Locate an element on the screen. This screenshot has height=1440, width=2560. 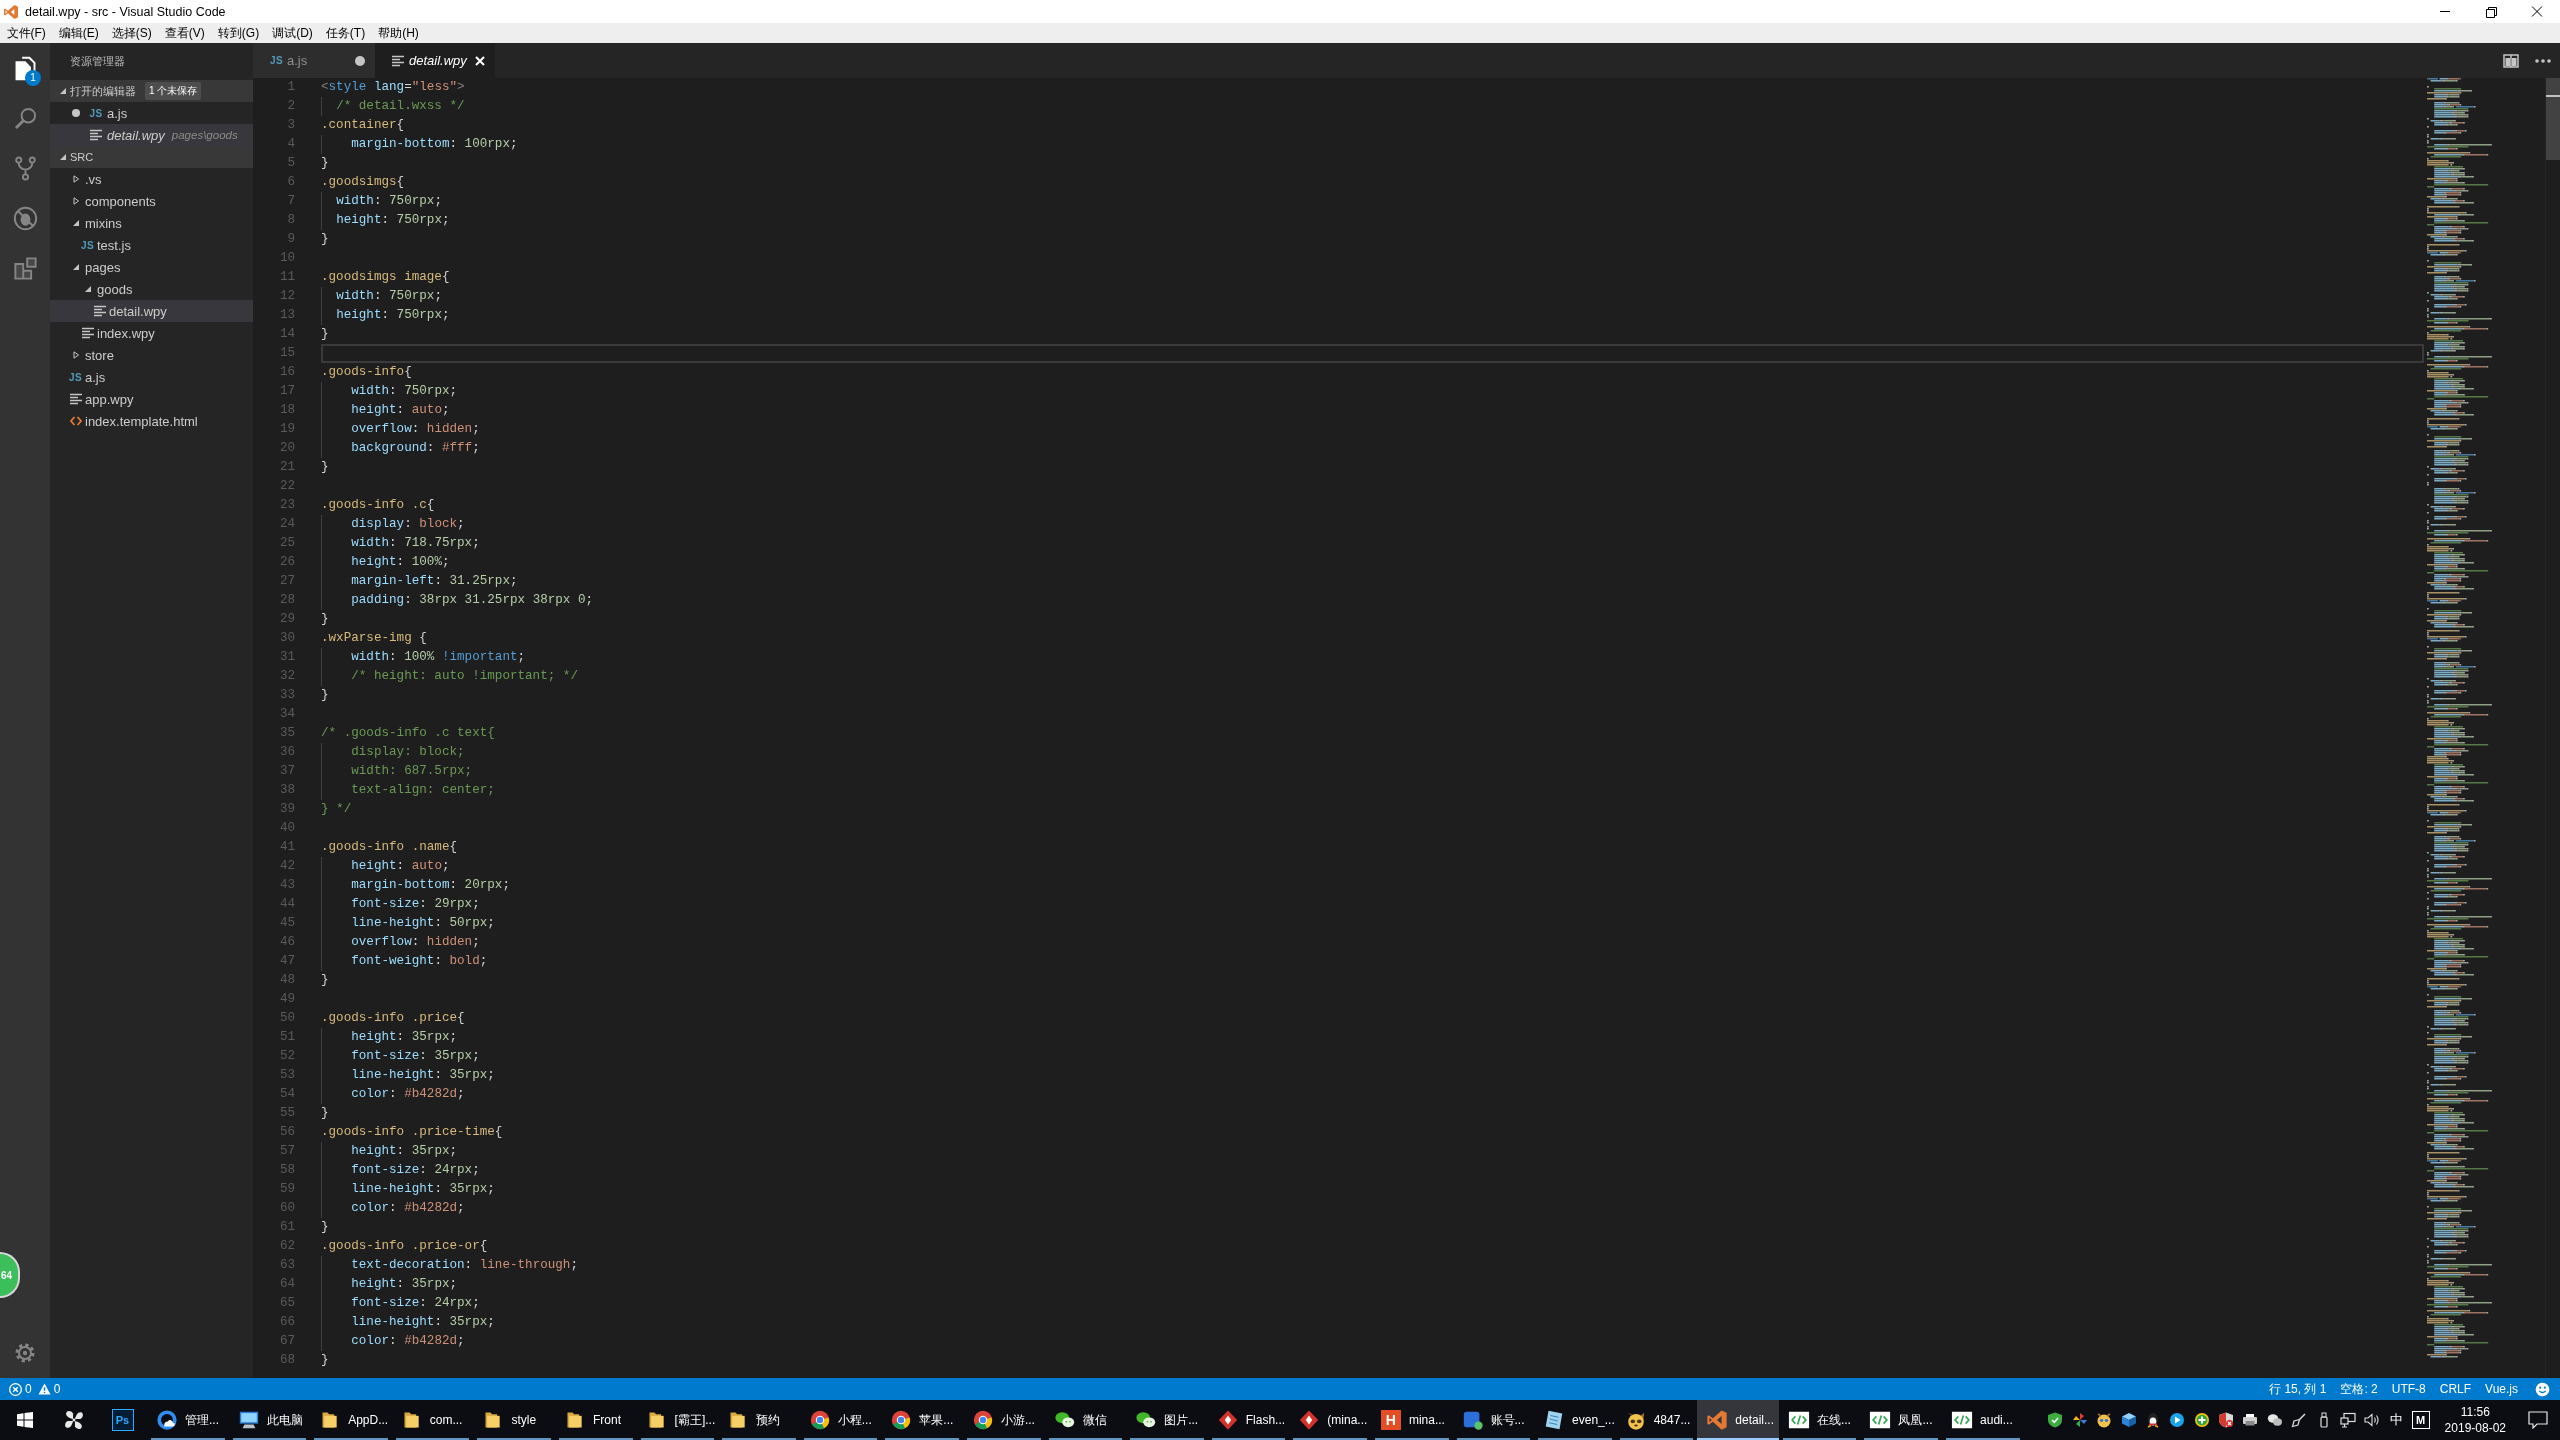
app-tile-icon: M is located at coordinates (2420, 1420).